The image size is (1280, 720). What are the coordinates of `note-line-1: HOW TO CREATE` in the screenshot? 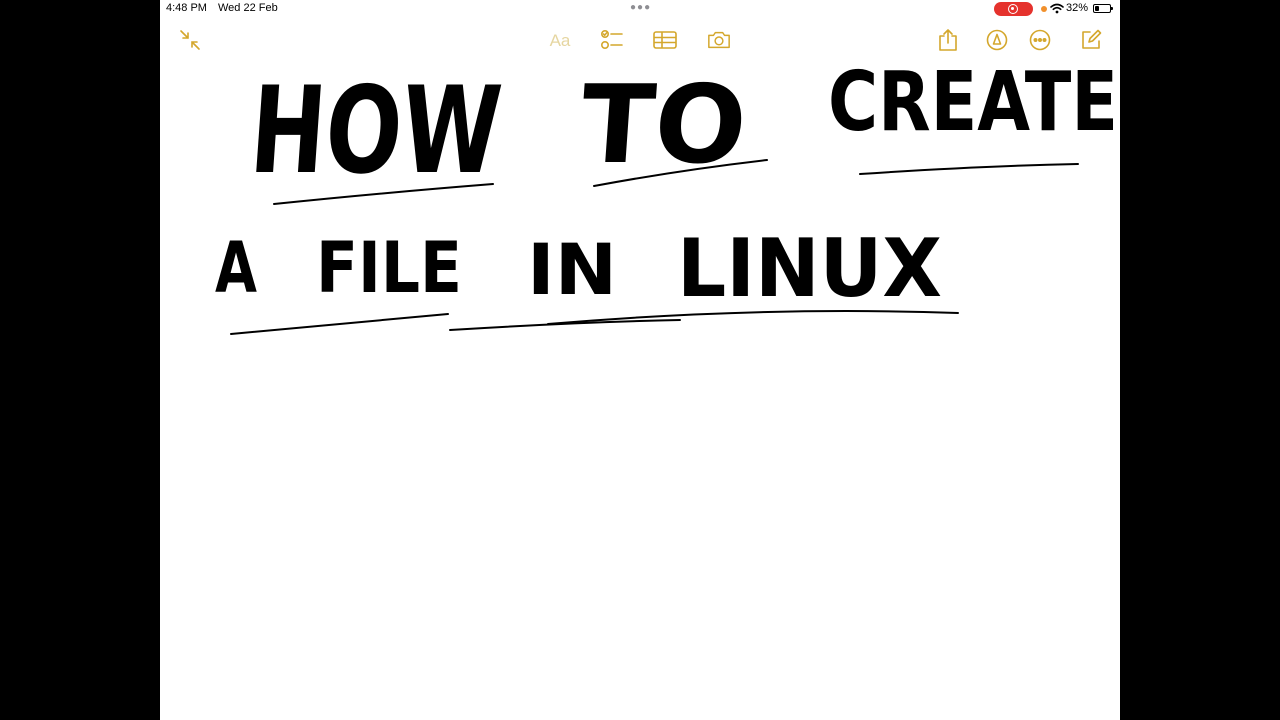 It's located at (682, 128).